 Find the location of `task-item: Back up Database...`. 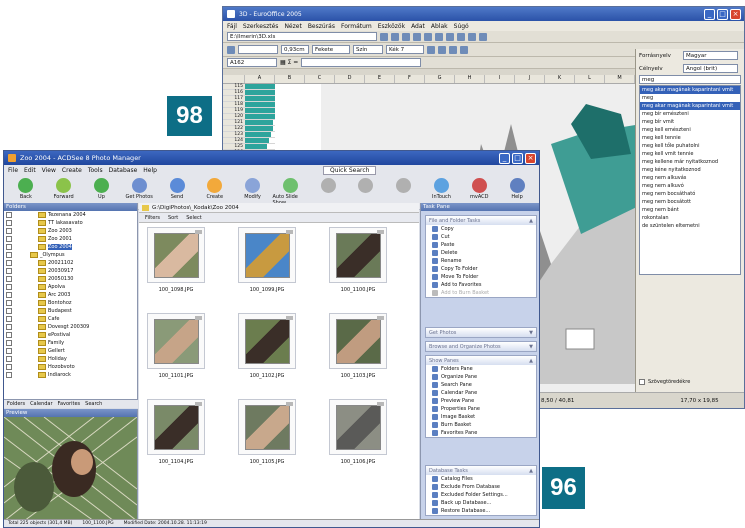

task-item: Back up Database... is located at coordinates (481, 503).